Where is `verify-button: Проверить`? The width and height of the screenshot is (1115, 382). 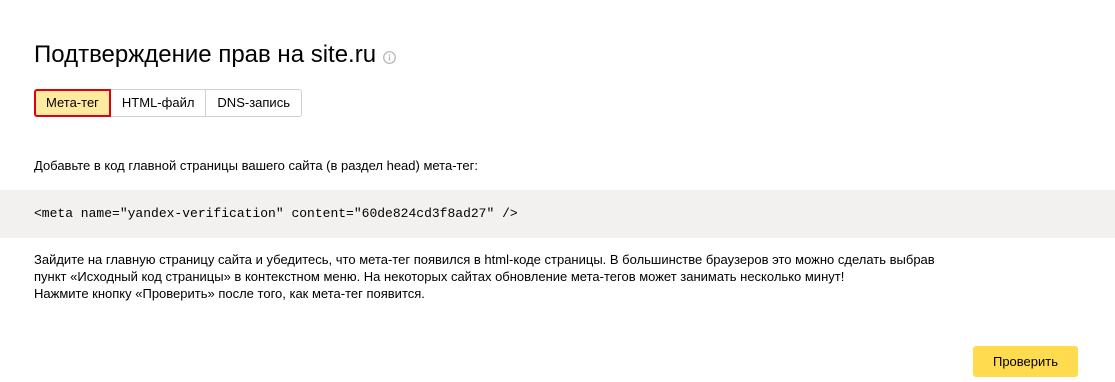 verify-button: Проверить is located at coordinates (1025, 361).